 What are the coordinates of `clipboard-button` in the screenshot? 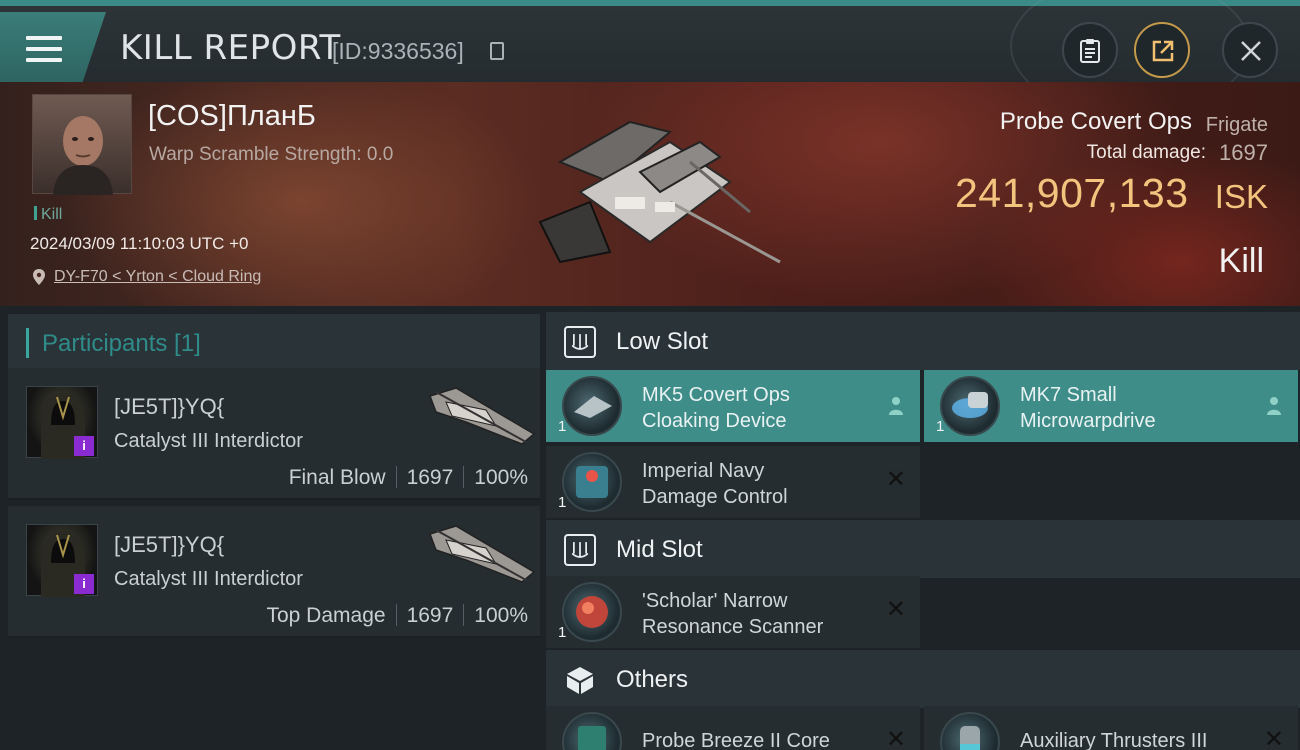 It's located at (1090, 50).